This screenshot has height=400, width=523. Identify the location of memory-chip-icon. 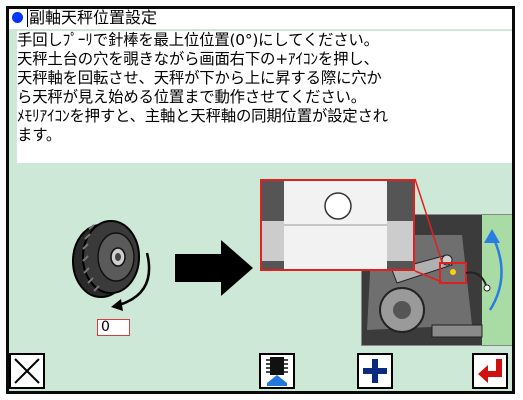
(277, 371).